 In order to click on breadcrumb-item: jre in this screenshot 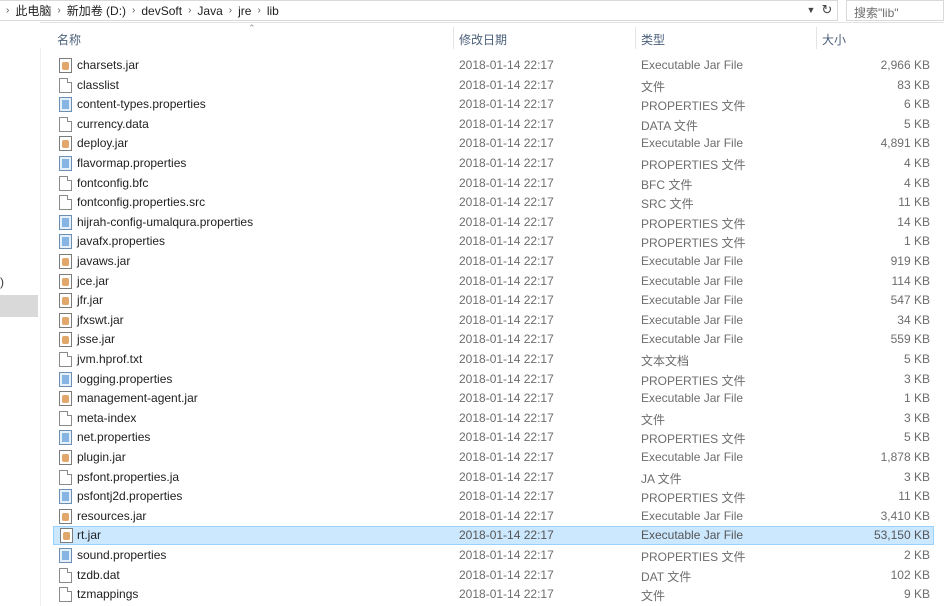, I will do `click(244, 11)`.